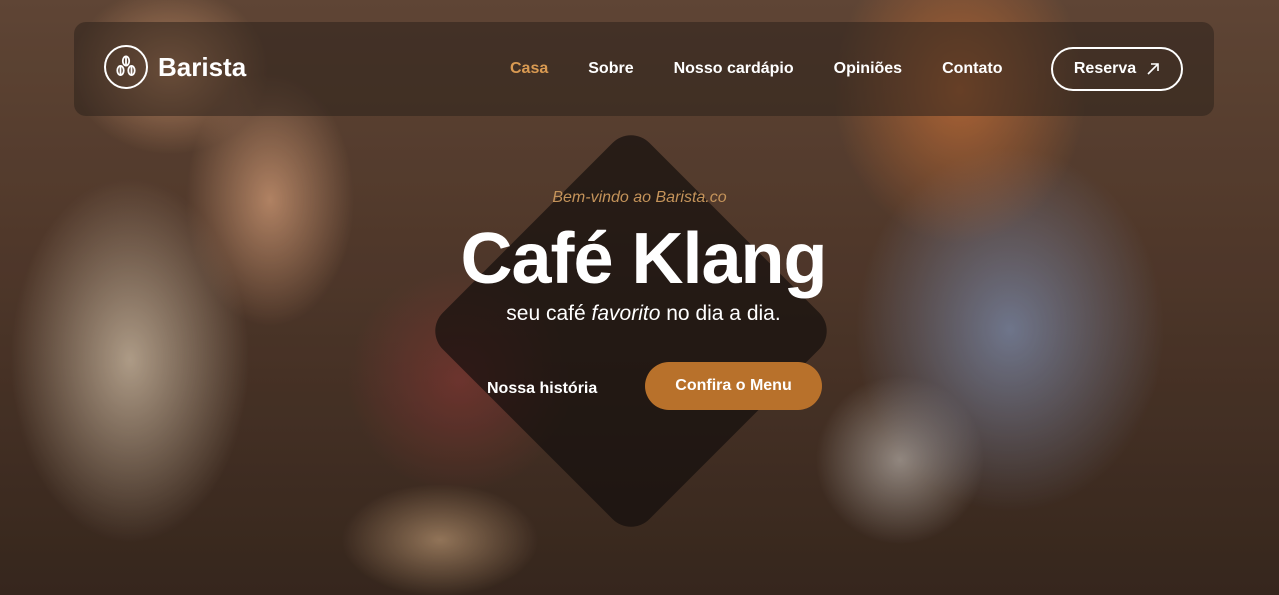 This screenshot has width=1279, height=595. I want to click on nav-link-casa: Casa, so click(529, 69).